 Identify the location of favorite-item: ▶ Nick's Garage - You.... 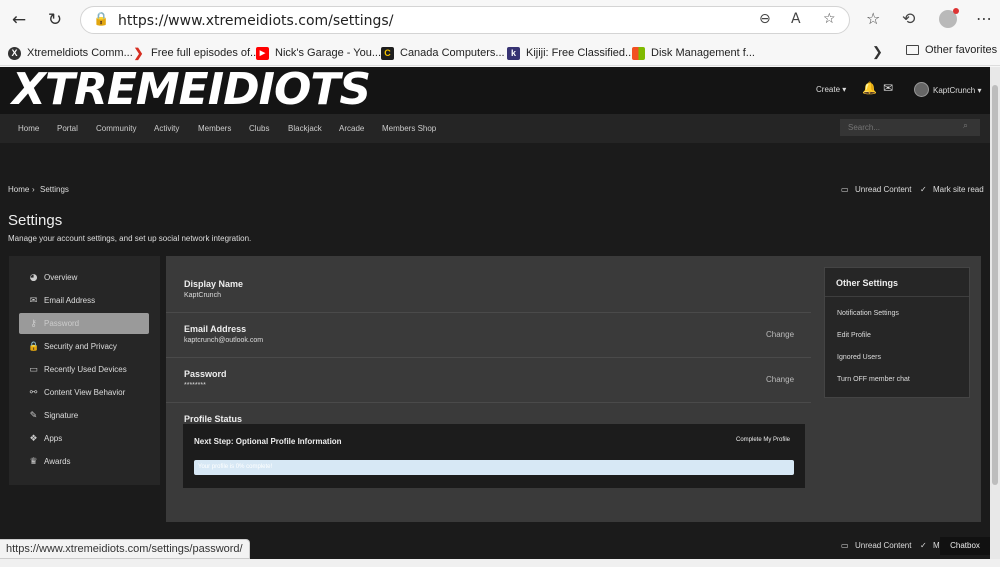
(318, 53).